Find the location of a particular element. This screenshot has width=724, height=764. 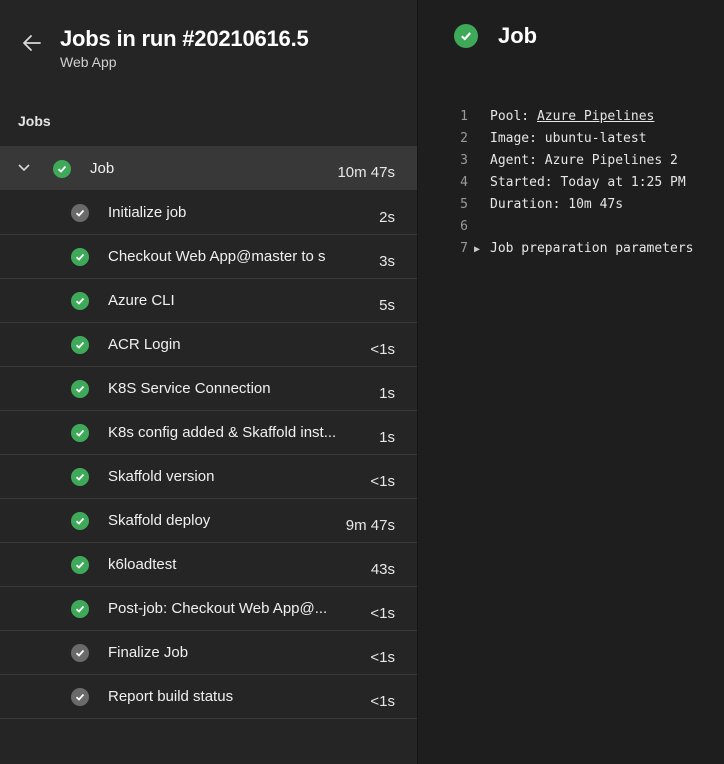

line-number: 1 is located at coordinates (464, 116).